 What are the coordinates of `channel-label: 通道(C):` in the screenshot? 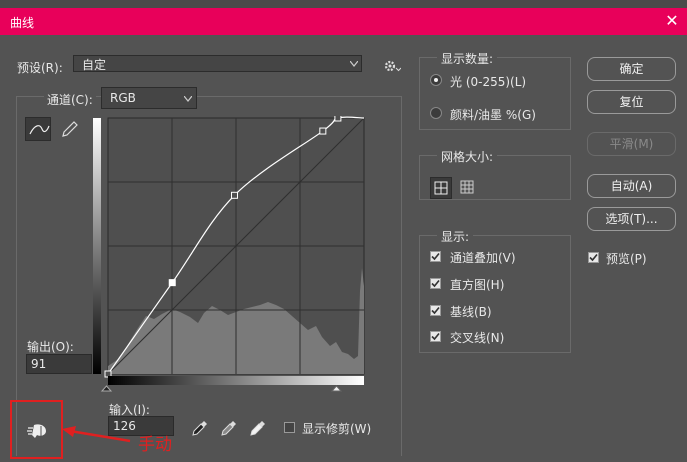 It's located at (70, 99).